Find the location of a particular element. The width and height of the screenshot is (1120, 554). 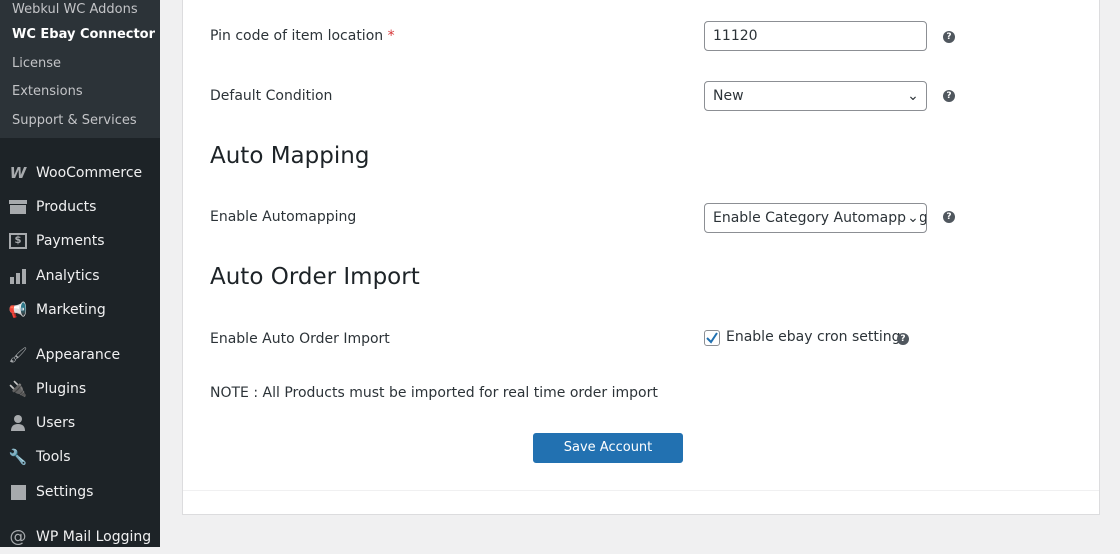

submenu-license: License is located at coordinates (80, 67).